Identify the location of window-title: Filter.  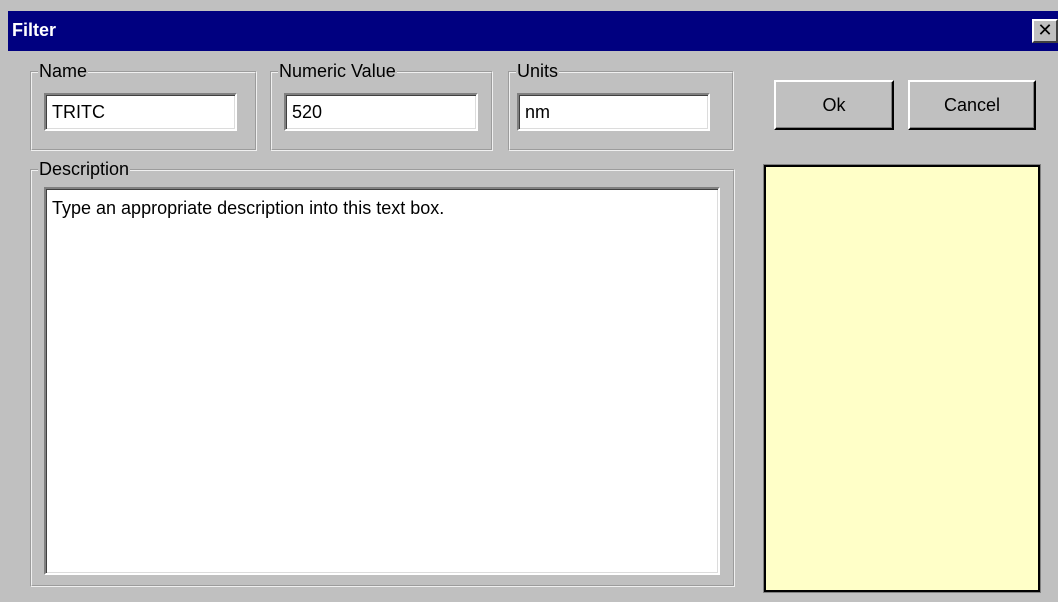
(34, 30).